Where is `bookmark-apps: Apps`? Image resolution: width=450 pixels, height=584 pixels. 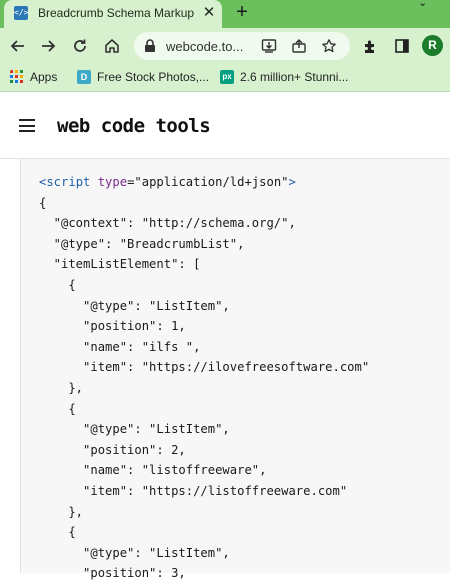
bookmark-apps: Apps is located at coordinates (33, 77).